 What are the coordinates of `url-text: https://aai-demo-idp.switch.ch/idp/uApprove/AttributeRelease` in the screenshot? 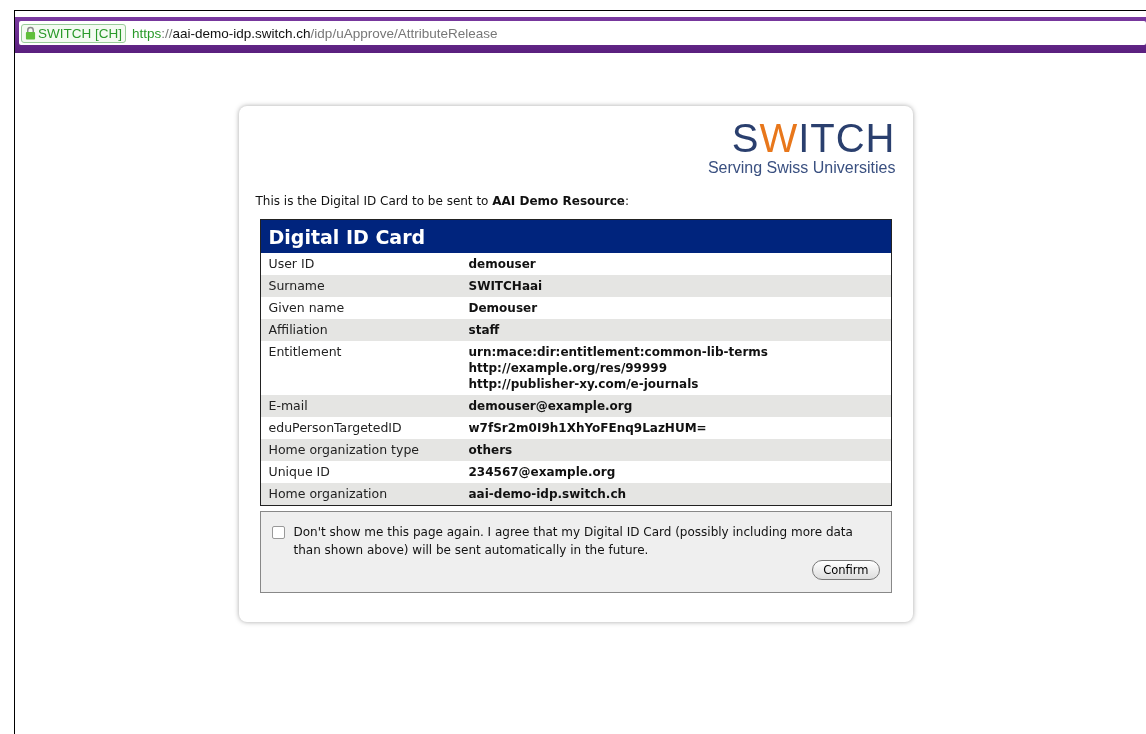 It's located at (315, 33).